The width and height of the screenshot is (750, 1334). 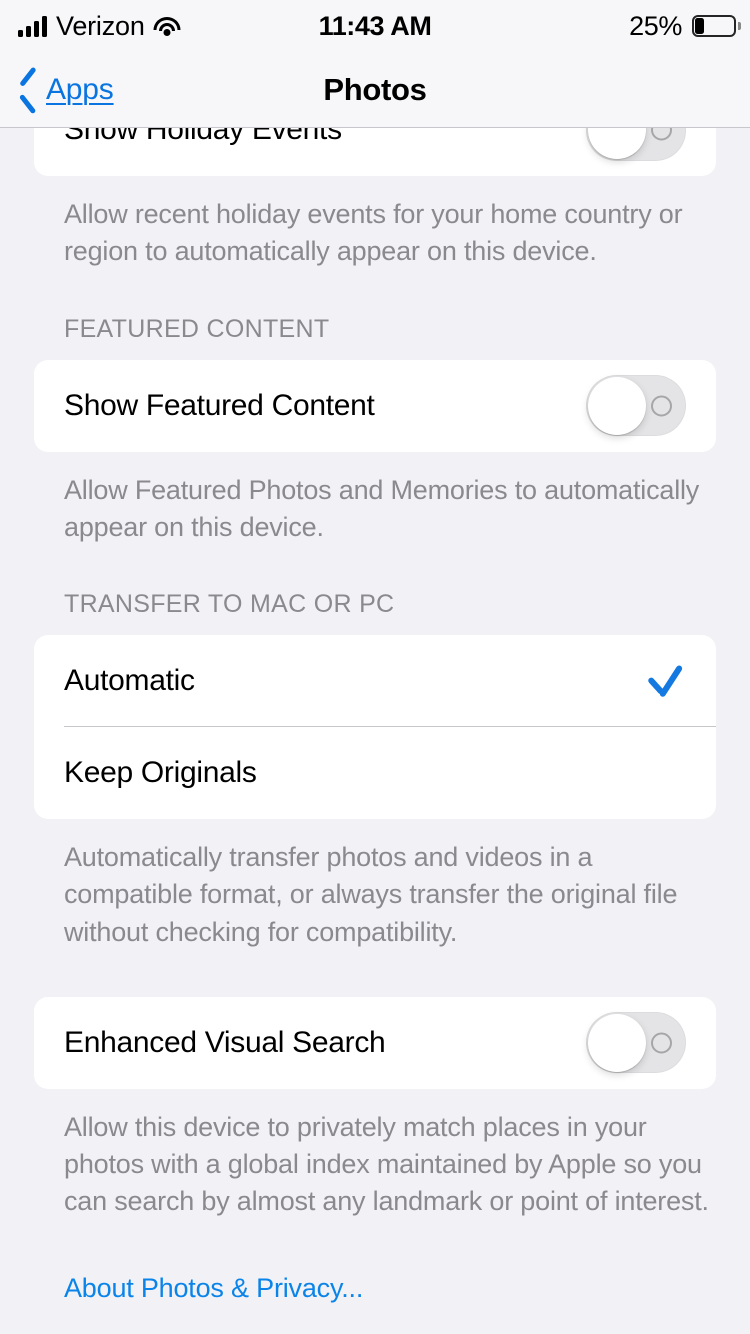 I want to click on battery-icon, so click(x=716, y=26).